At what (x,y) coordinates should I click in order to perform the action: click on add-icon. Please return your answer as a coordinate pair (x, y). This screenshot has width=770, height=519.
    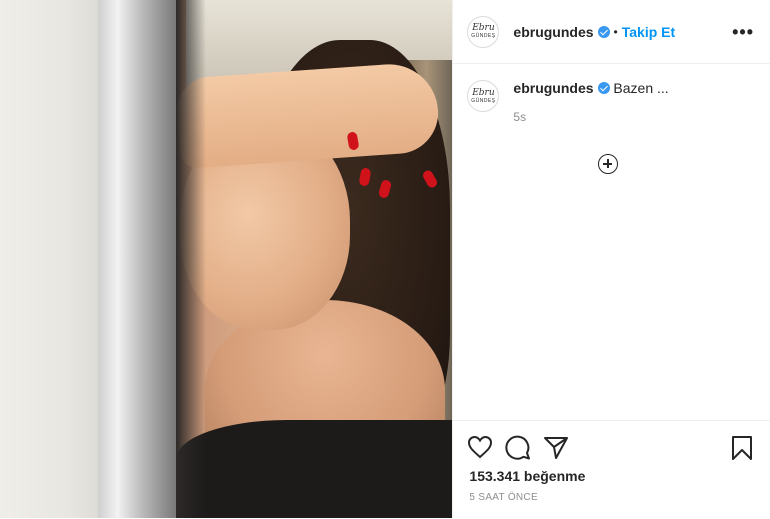
    Looking at the image, I should click on (608, 164).